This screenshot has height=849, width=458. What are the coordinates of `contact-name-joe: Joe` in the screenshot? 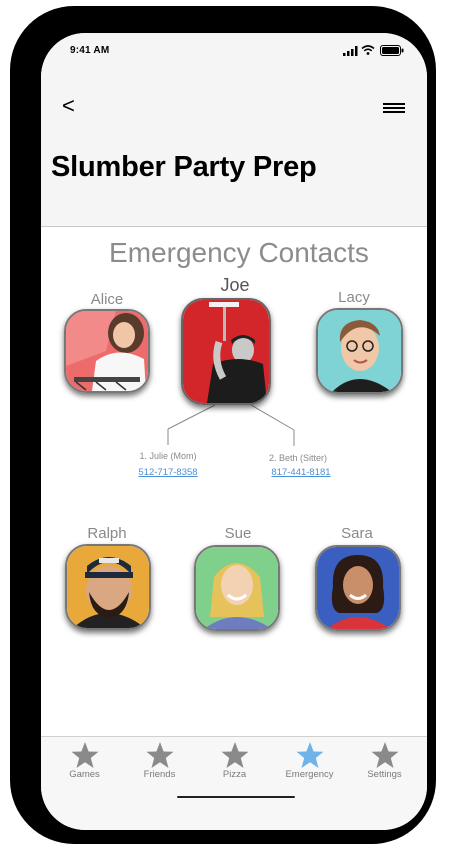 It's located at (235, 285).